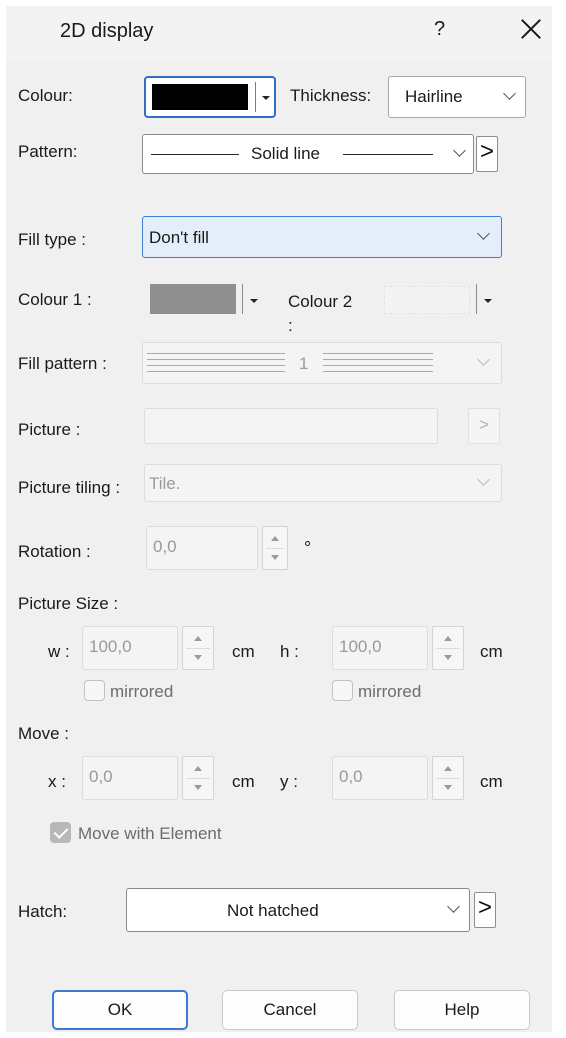  What do you see at coordinates (101, 776) in the screenshot?
I see `x-value: 0,0` at bounding box center [101, 776].